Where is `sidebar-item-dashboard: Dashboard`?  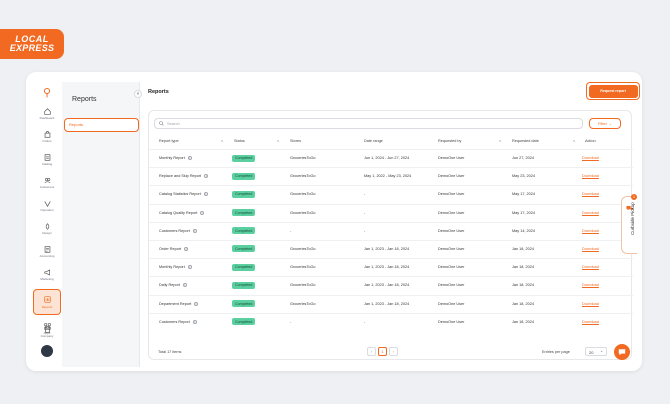
sidebar-item-dashboard: Dashboard is located at coordinates (47, 115).